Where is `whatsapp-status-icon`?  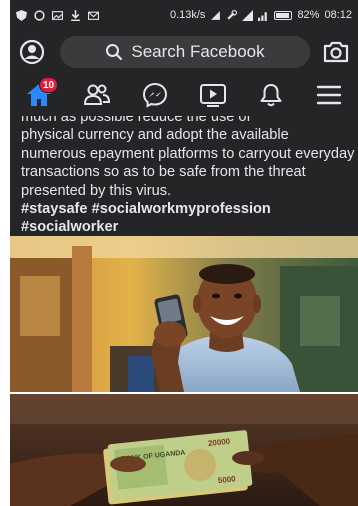
whatsapp-status-icon is located at coordinates (39, 15).